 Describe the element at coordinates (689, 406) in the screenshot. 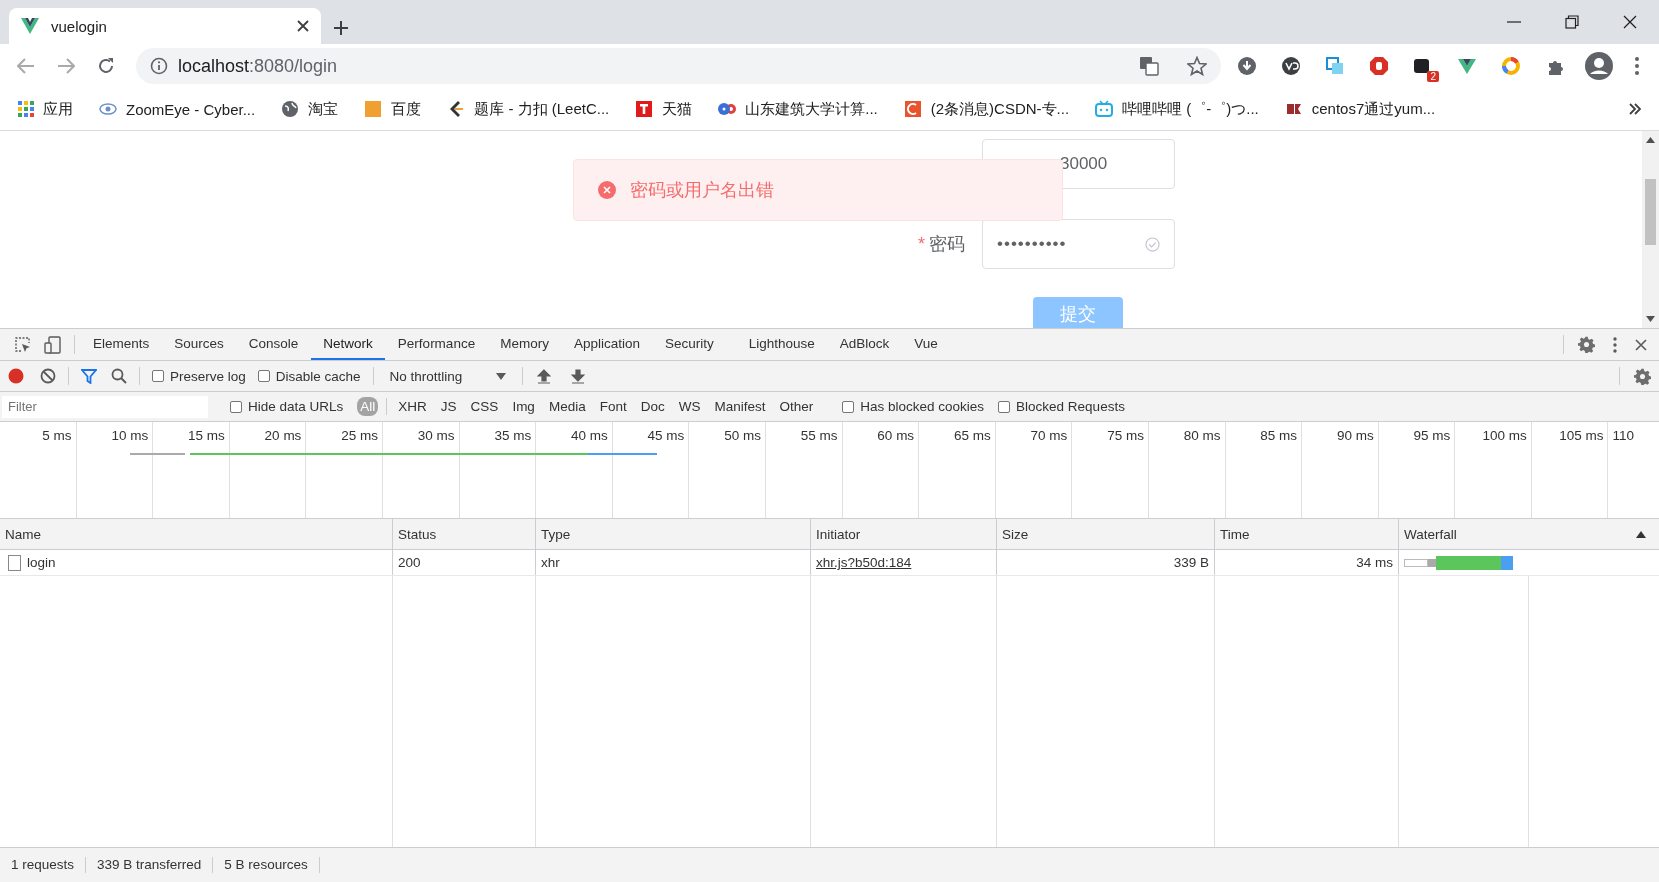

I see `resource-type-filter: WS` at that location.